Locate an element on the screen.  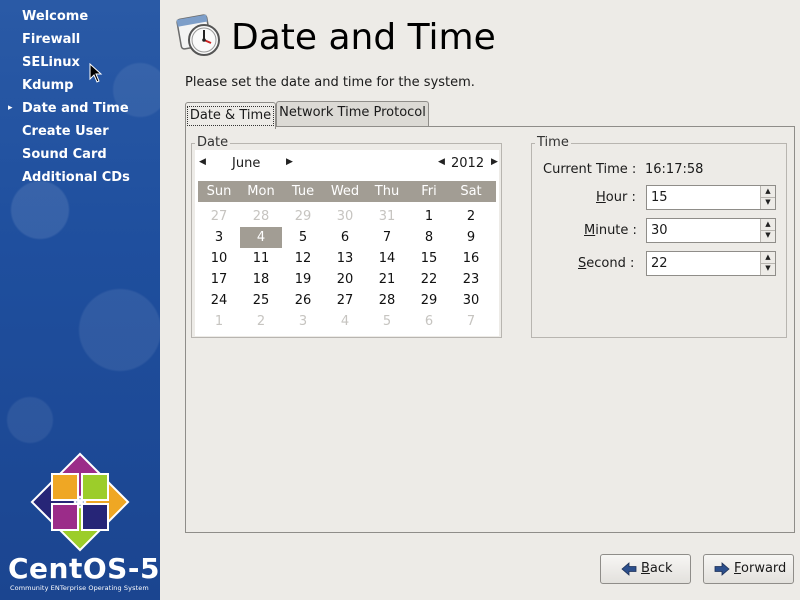
minute-spinbox: 30 ▲ ▼ is located at coordinates (711, 230).